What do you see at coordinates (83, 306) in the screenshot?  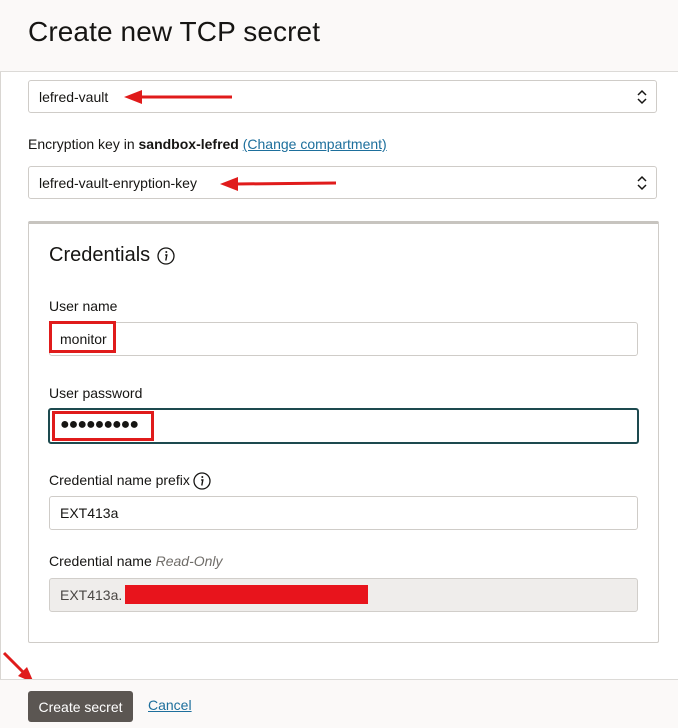 I see `user-name-label: User name` at bounding box center [83, 306].